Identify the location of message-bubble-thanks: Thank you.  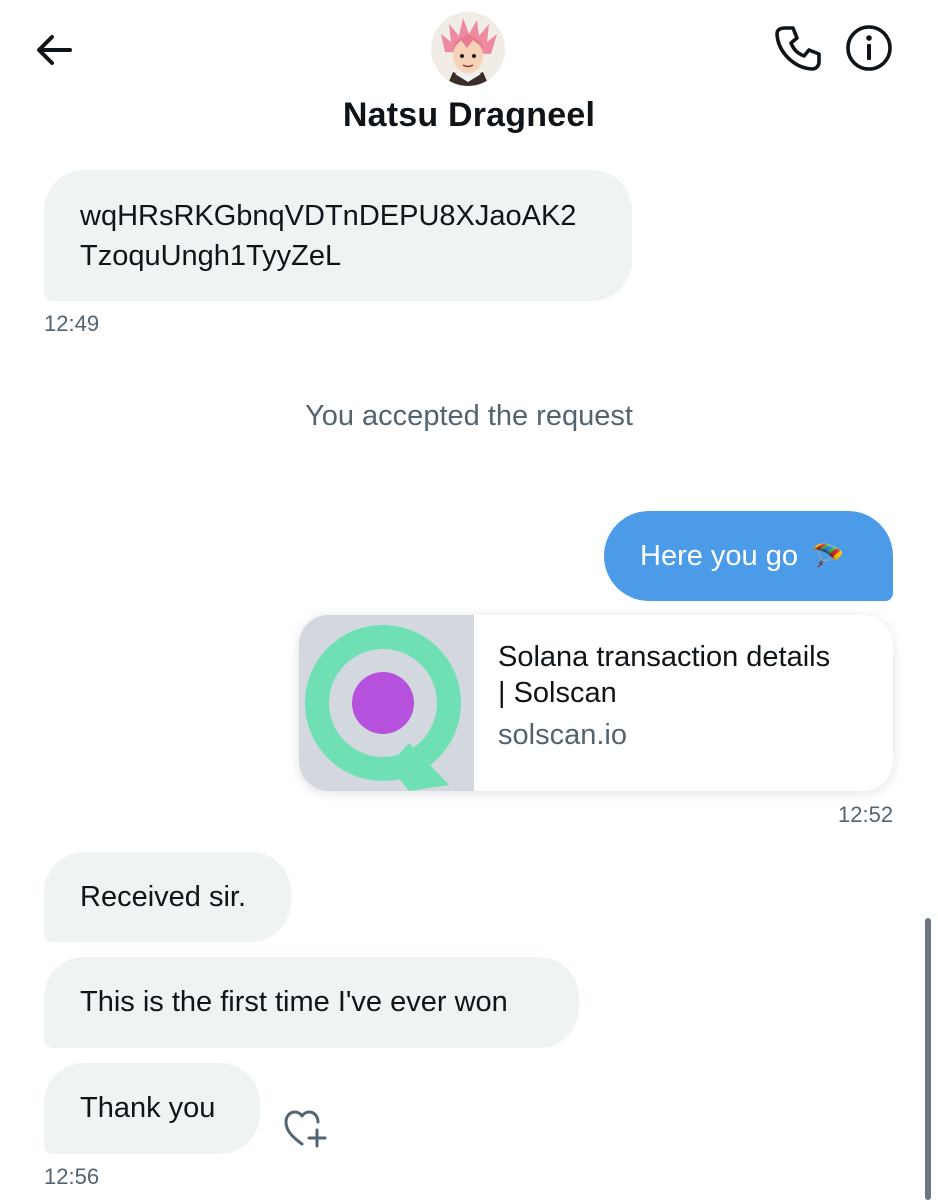
(152, 1108).